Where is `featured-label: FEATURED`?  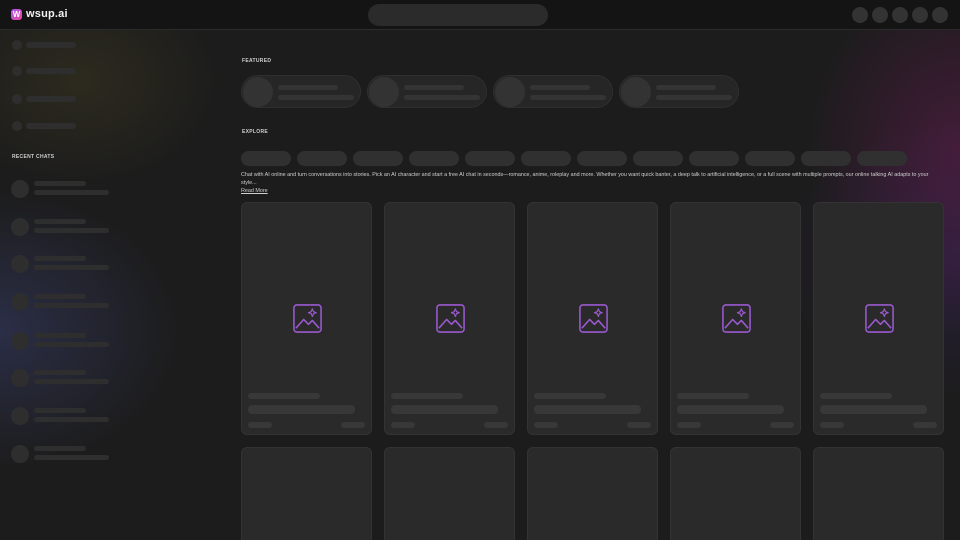
featured-label: FEATURED is located at coordinates (257, 61).